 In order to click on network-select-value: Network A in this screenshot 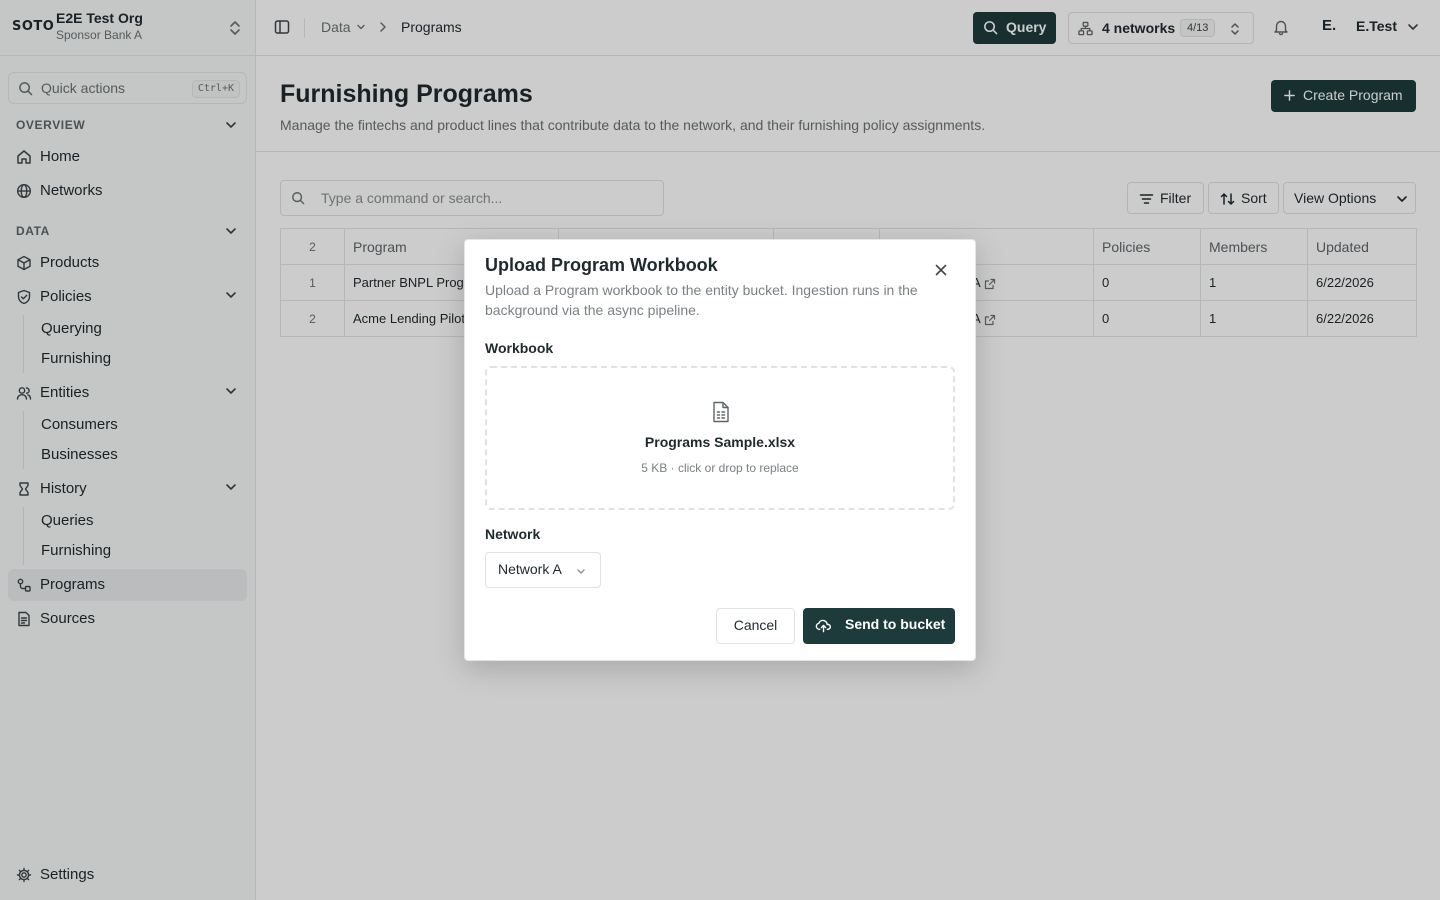, I will do `click(530, 569)`.